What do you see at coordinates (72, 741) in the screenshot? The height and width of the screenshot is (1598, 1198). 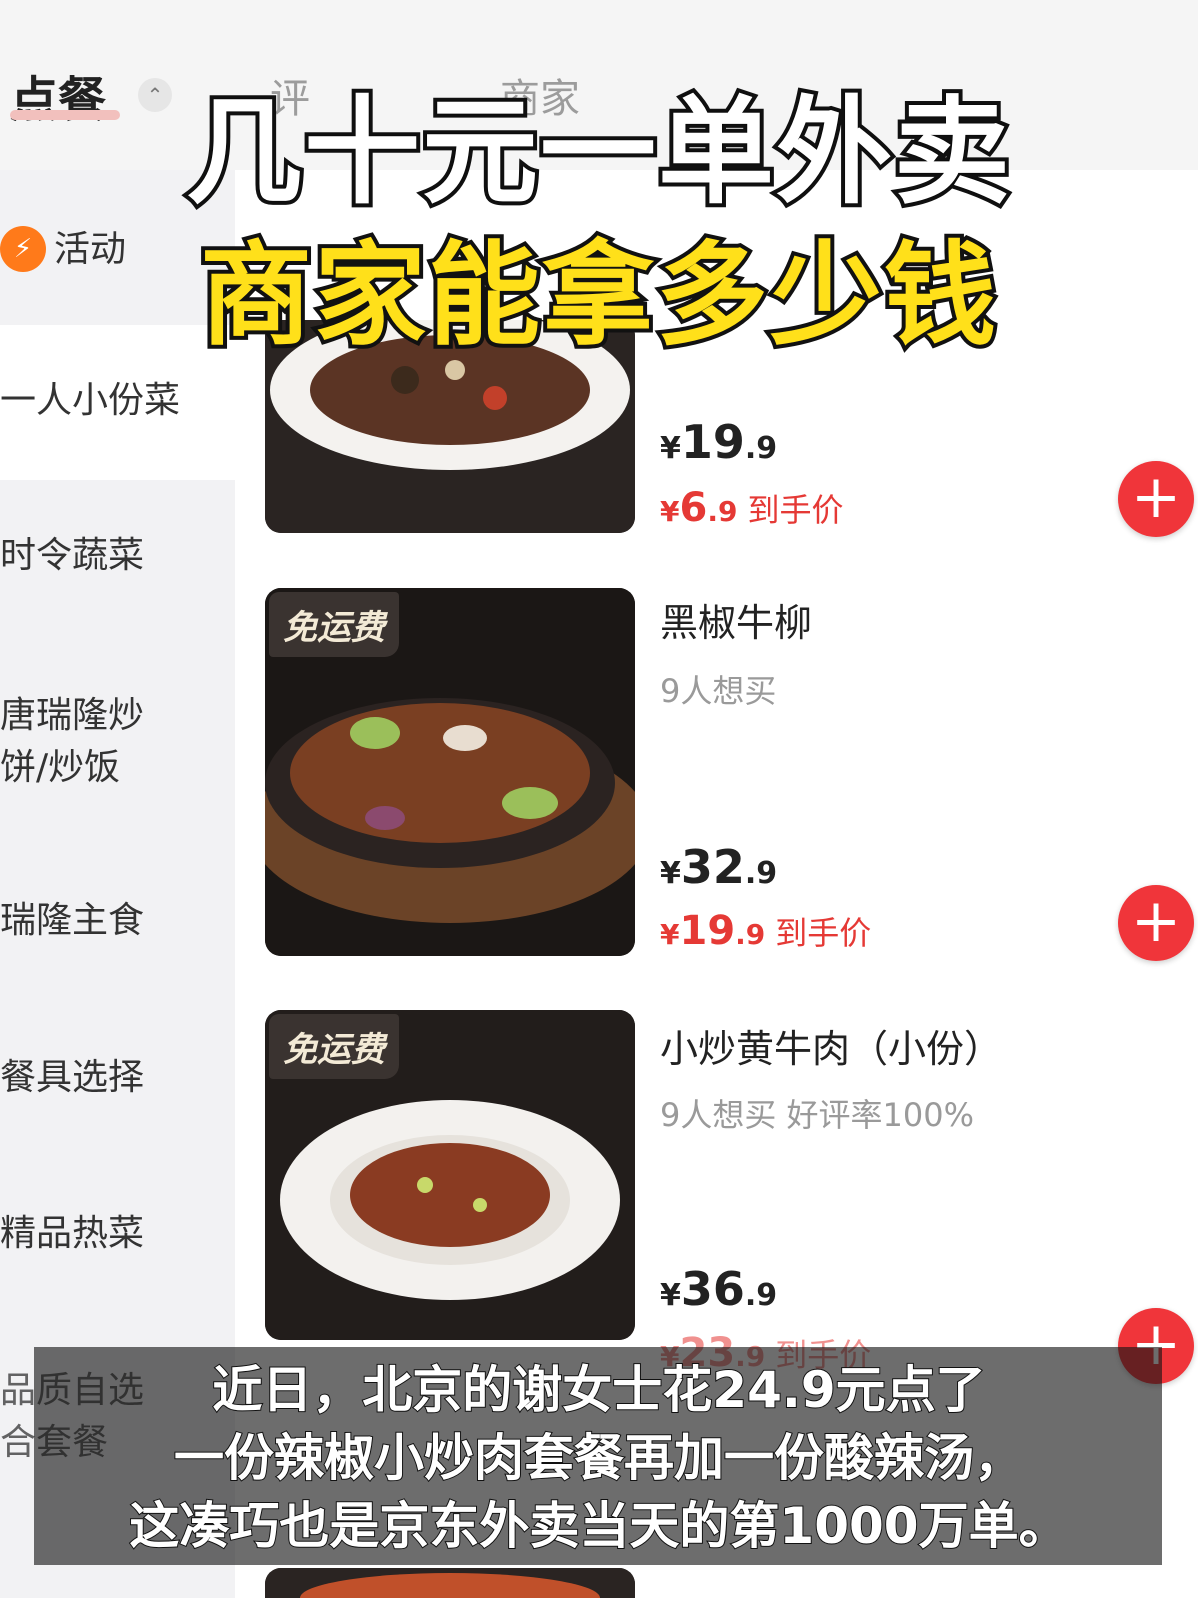 I see `sidebar-item-label: 唐瑞隆炒饼/炒饭` at bounding box center [72, 741].